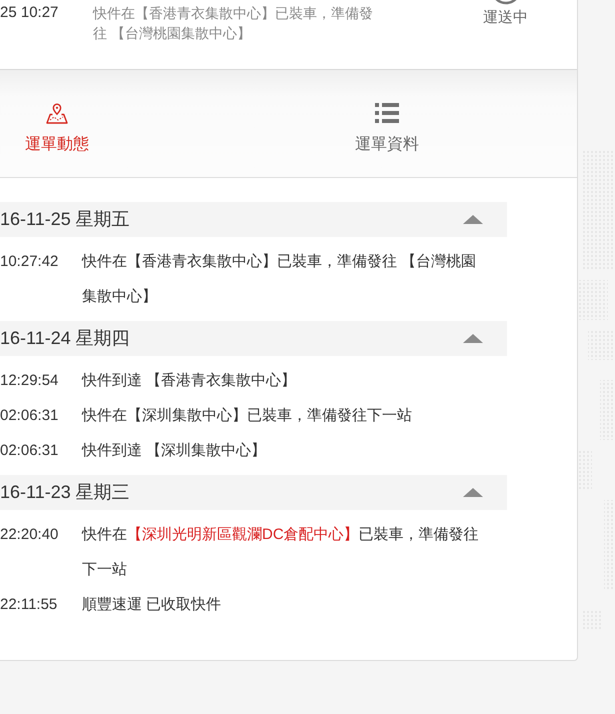 This screenshot has height=714, width=615. What do you see at coordinates (387, 128) in the screenshot?
I see `tab: 運單資料` at bounding box center [387, 128].